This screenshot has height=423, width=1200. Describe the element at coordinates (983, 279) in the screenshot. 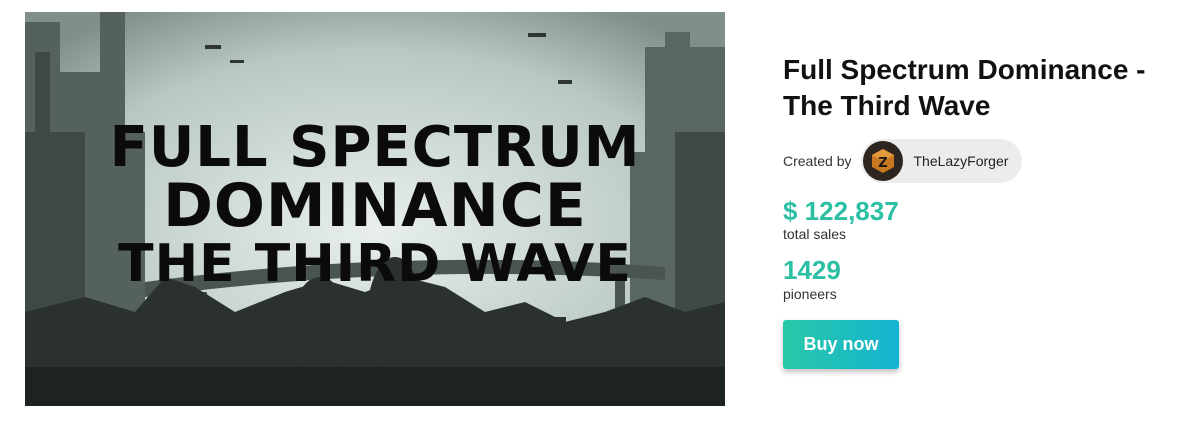

I see `pioneers-stat: 1429 pioneers` at that location.